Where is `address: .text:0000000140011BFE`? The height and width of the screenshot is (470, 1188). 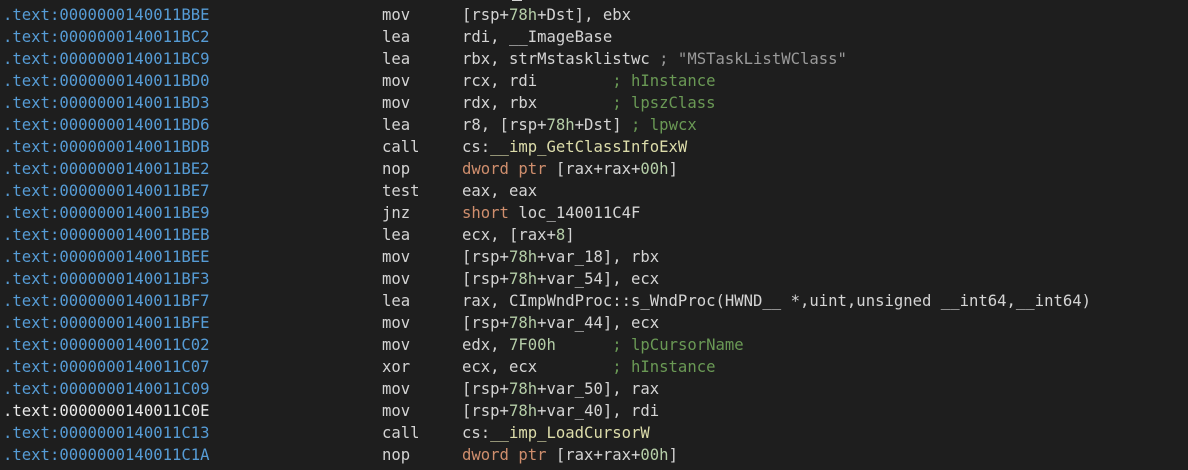 address: .text:0000000140011BFE is located at coordinates (106, 323).